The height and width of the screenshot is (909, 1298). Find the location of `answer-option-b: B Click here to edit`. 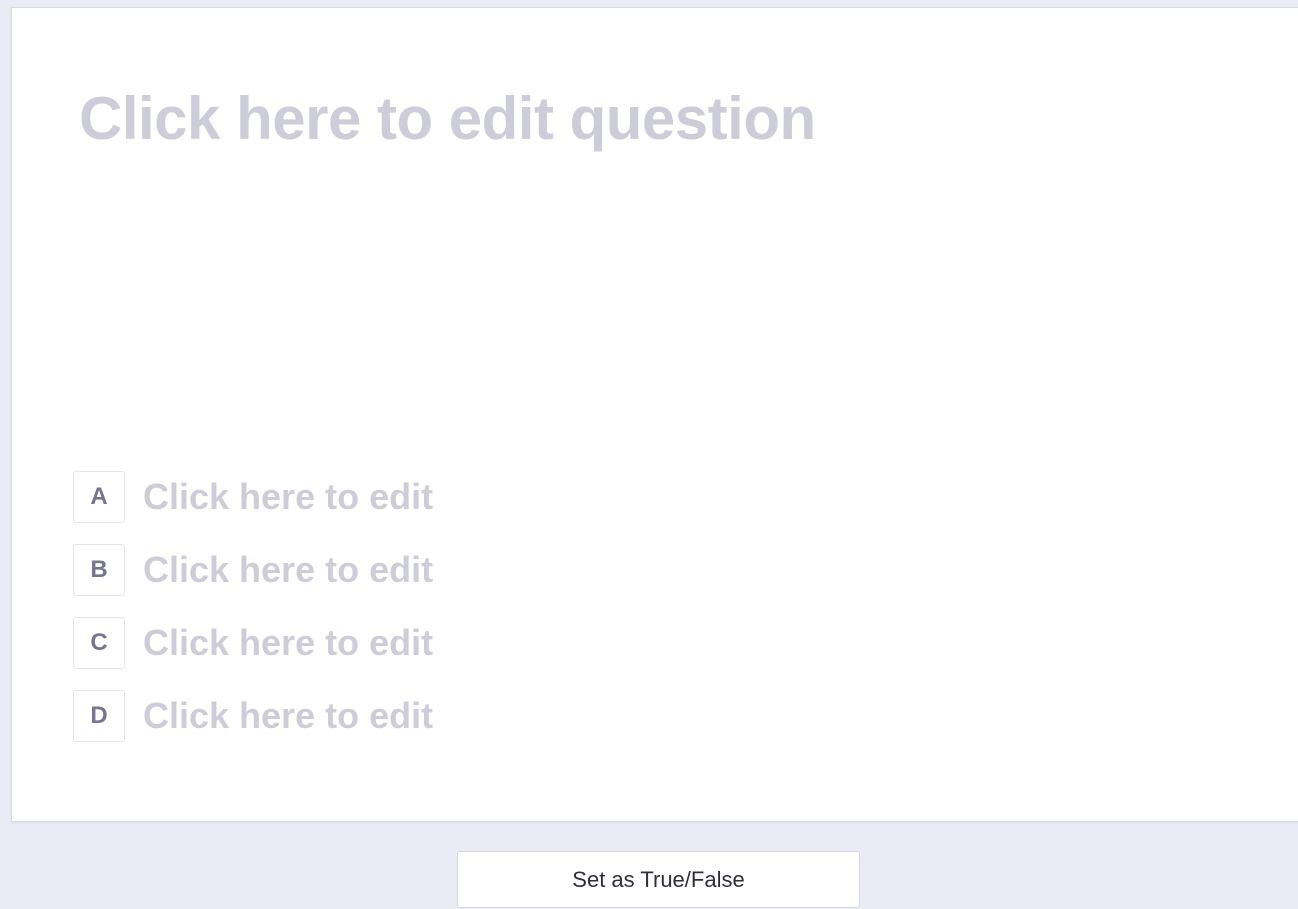

answer-option-b: B Click here to edit is located at coordinates (253, 570).